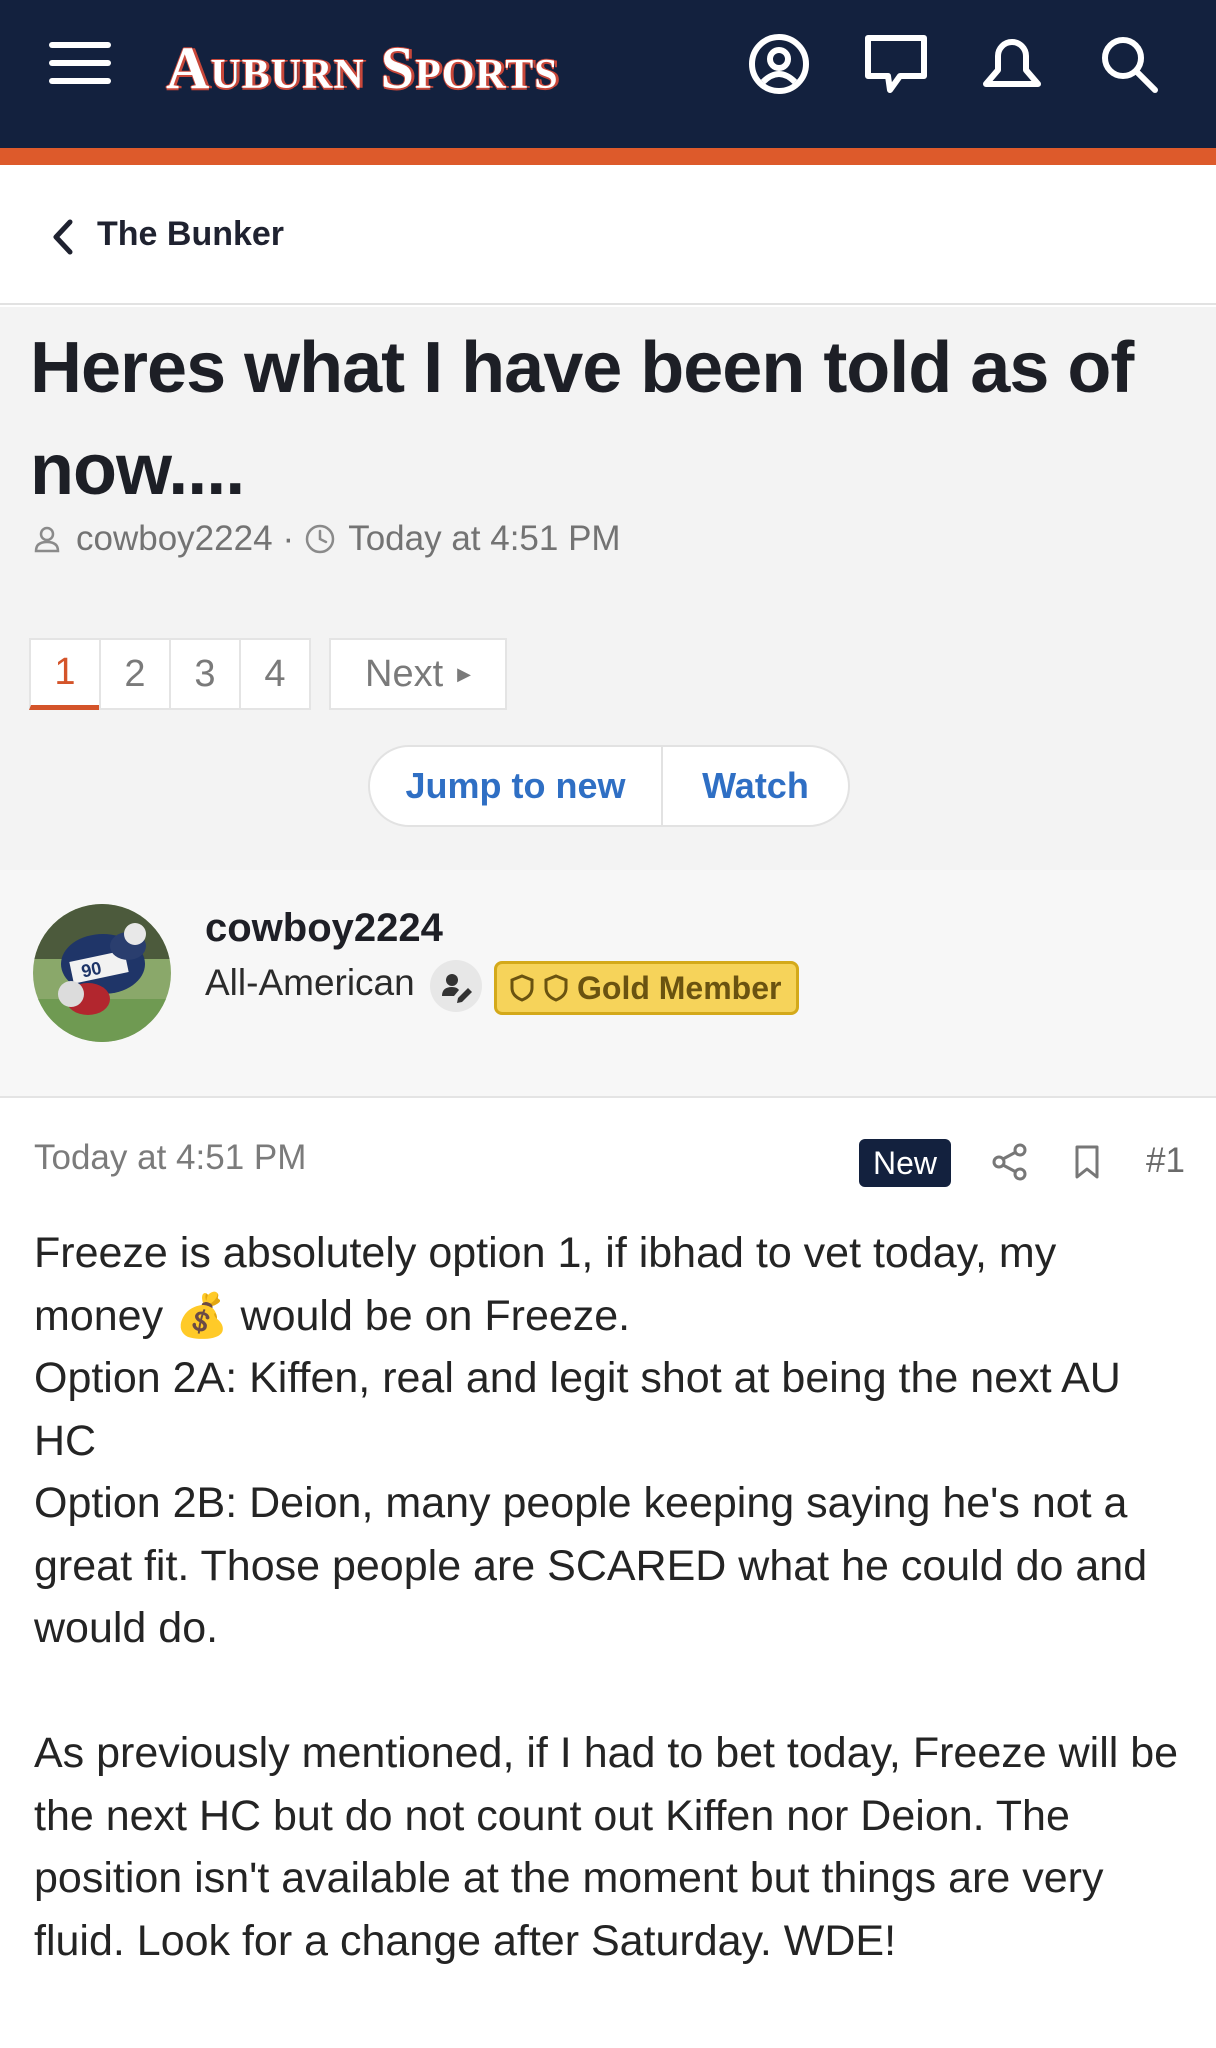 This screenshot has width=1216, height=2048. What do you see at coordinates (779, 64) in the screenshot?
I see `account-icon` at bounding box center [779, 64].